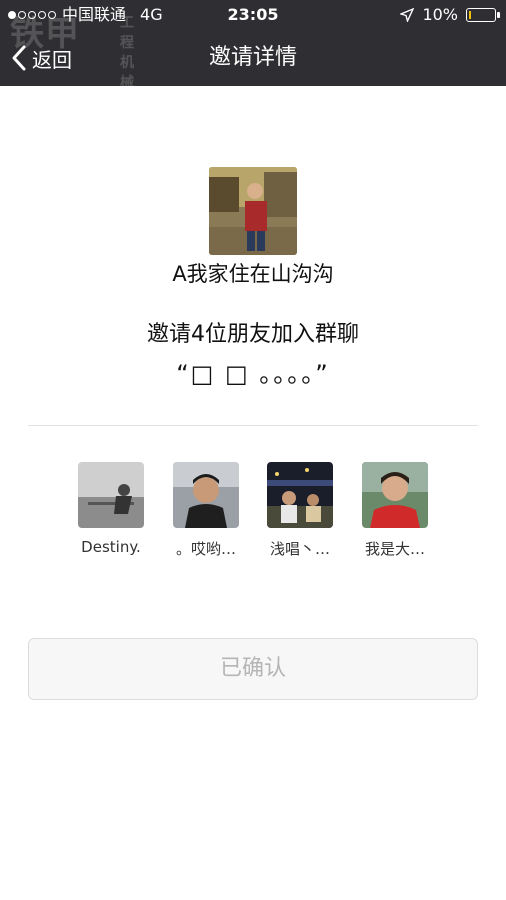 The image size is (506, 900). What do you see at coordinates (253, 669) in the screenshot?
I see `confirmed-button: 已确认` at bounding box center [253, 669].